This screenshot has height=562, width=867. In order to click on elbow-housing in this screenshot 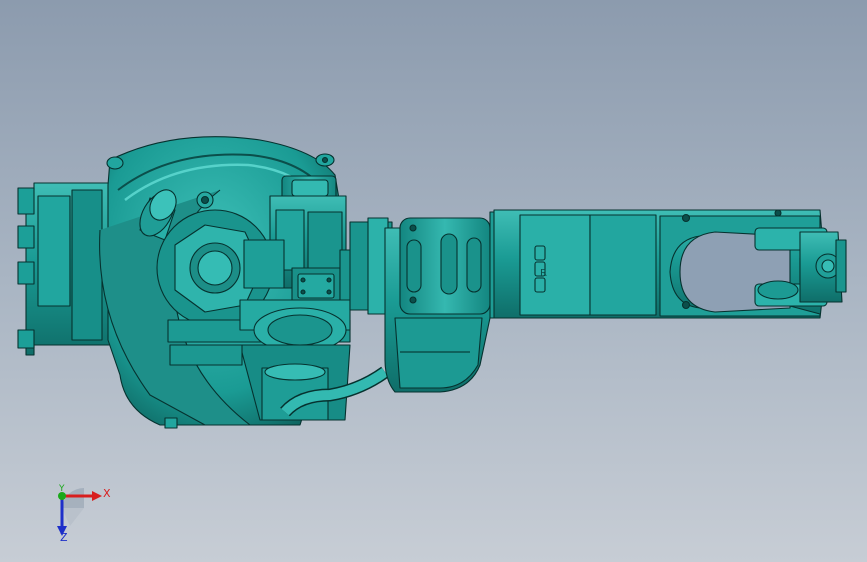, I will do `click(421, 305)`.